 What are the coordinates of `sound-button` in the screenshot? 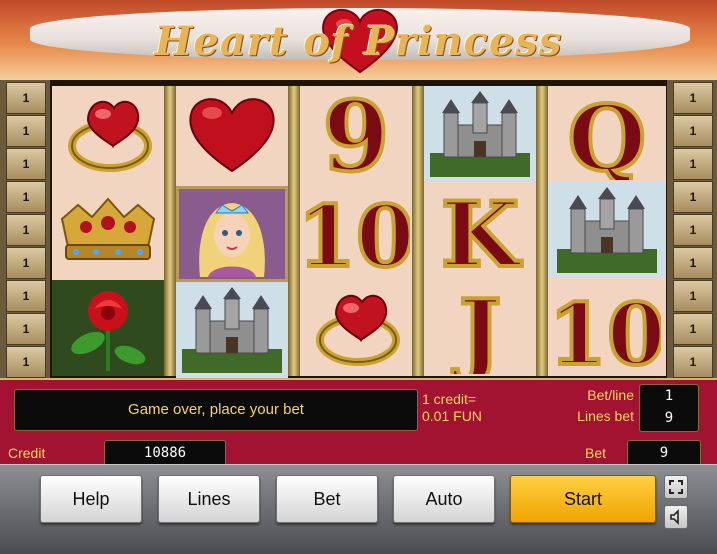 It's located at (676, 517).